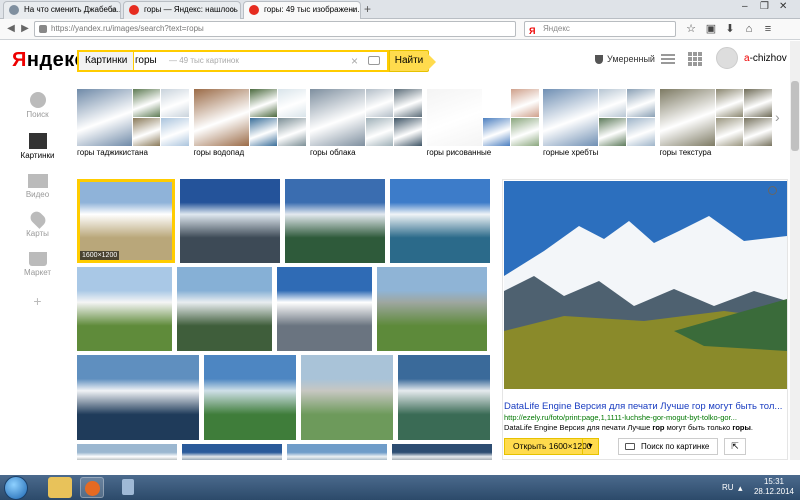  What do you see at coordinates (600, 29) in the screenshot?
I see `browser-search-box: Я Яндекс` at bounding box center [600, 29].